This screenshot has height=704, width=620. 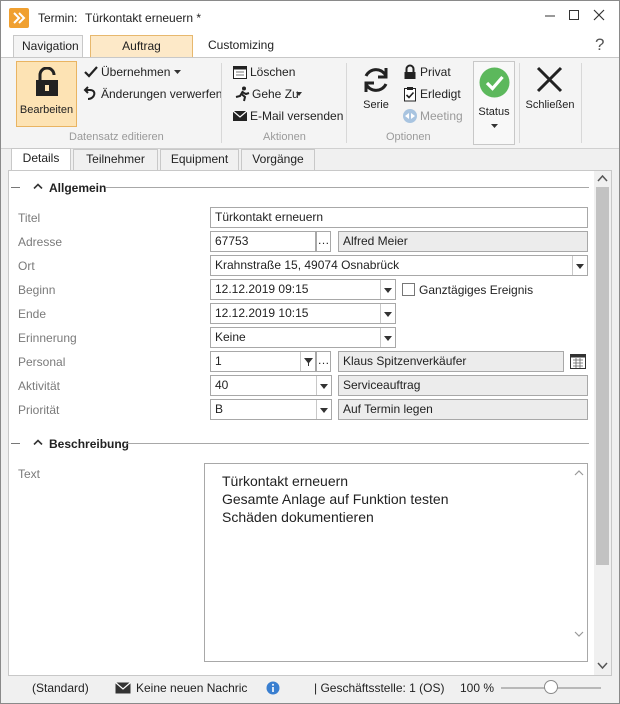 I want to click on status-button: Status, so click(x=494, y=103).